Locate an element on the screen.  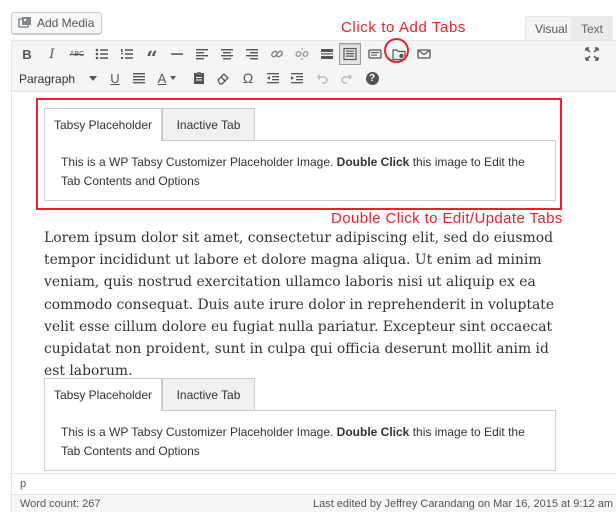
help-button: ? is located at coordinates (372, 78).